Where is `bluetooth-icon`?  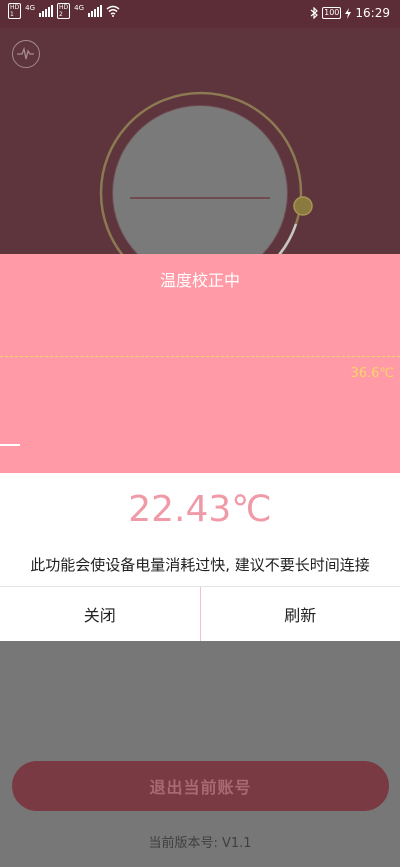
bluetooth-icon is located at coordinates (314, 13).